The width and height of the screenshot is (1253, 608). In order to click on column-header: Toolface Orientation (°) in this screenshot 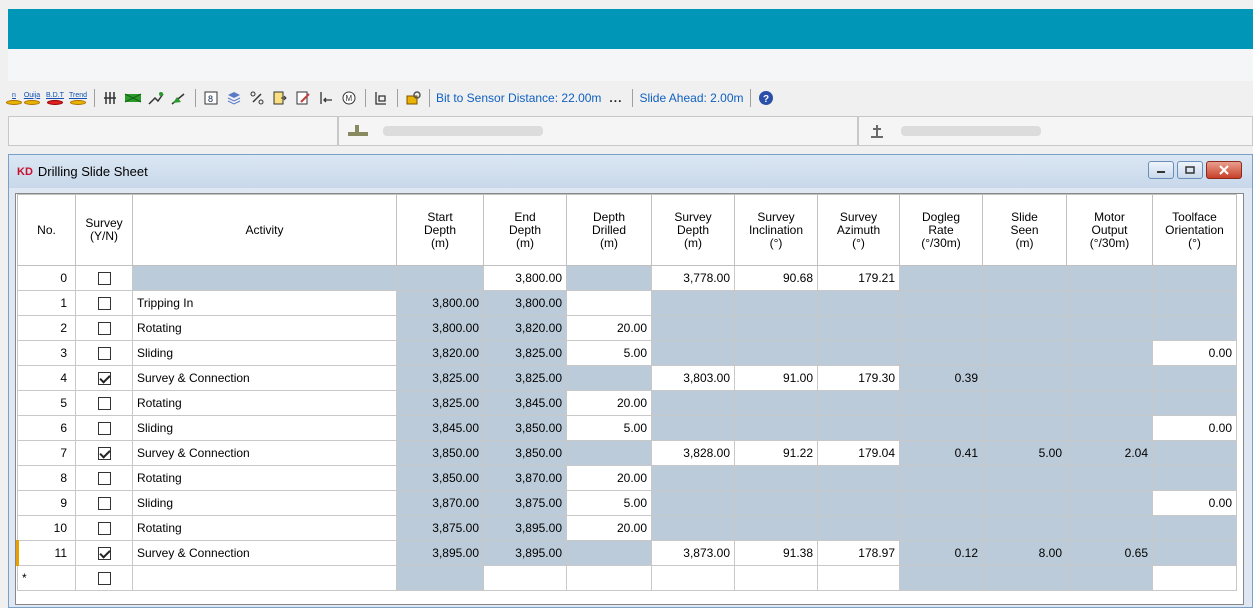, I will do `click(1194, 230)`.